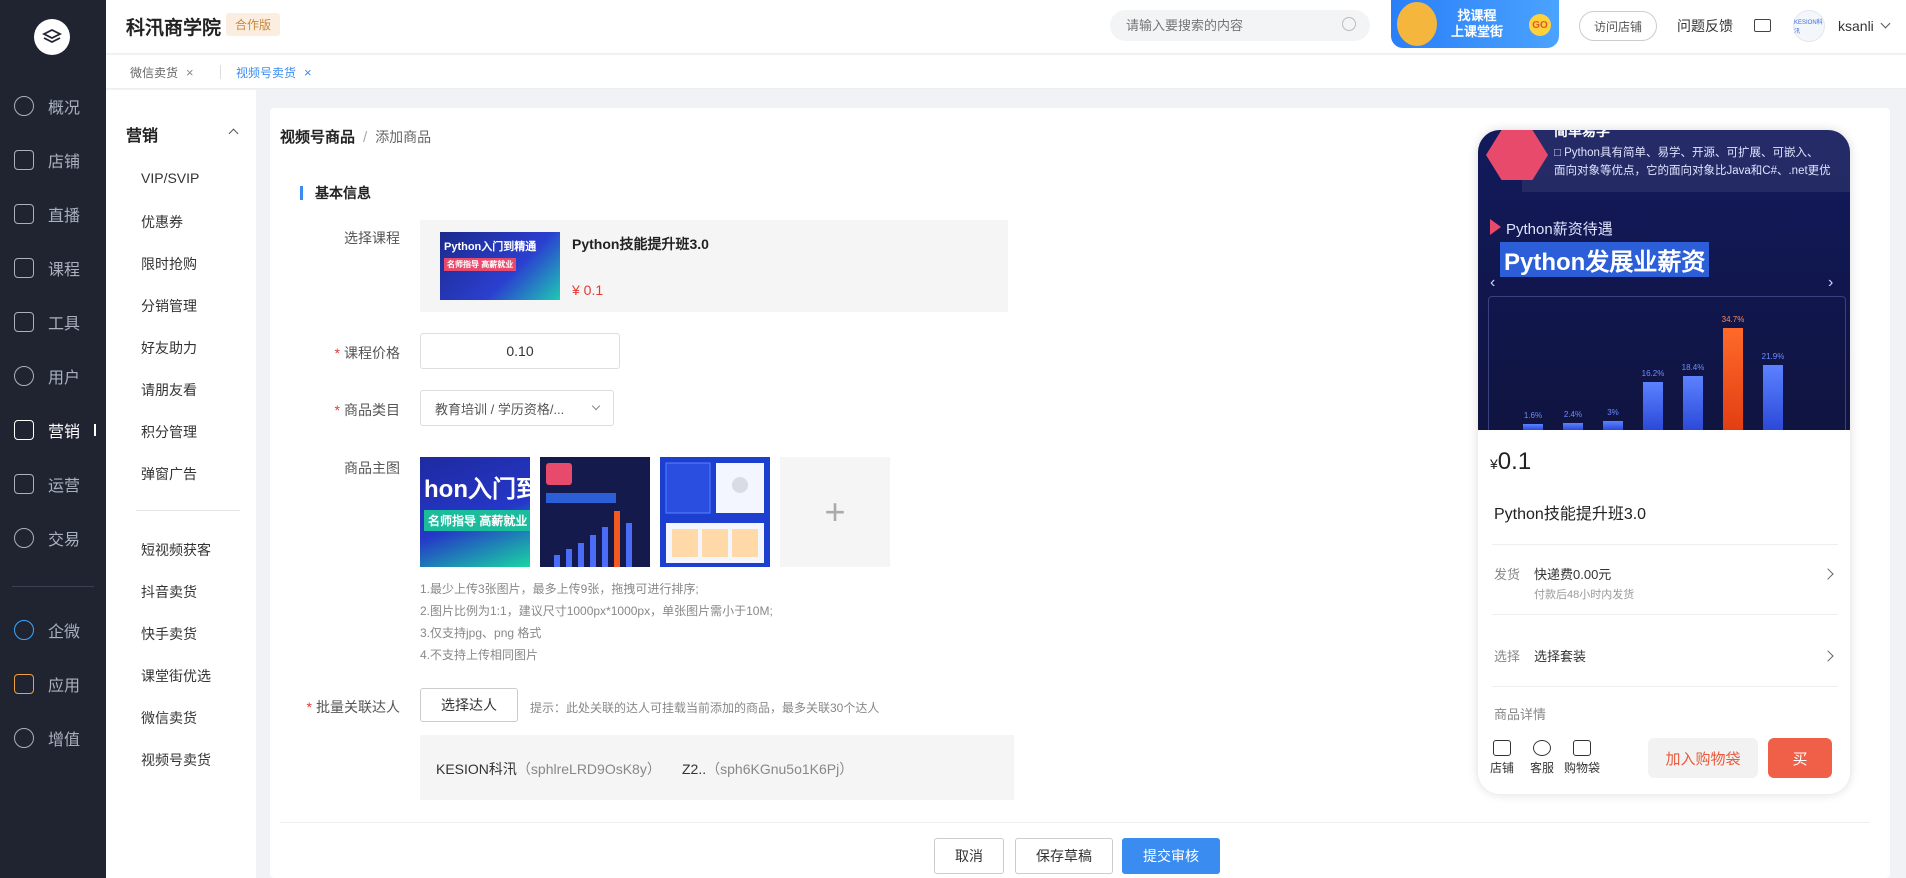  Describe the element at coordinates (24, 322) in the screenshot. I see `toolbox-icon` at that location.